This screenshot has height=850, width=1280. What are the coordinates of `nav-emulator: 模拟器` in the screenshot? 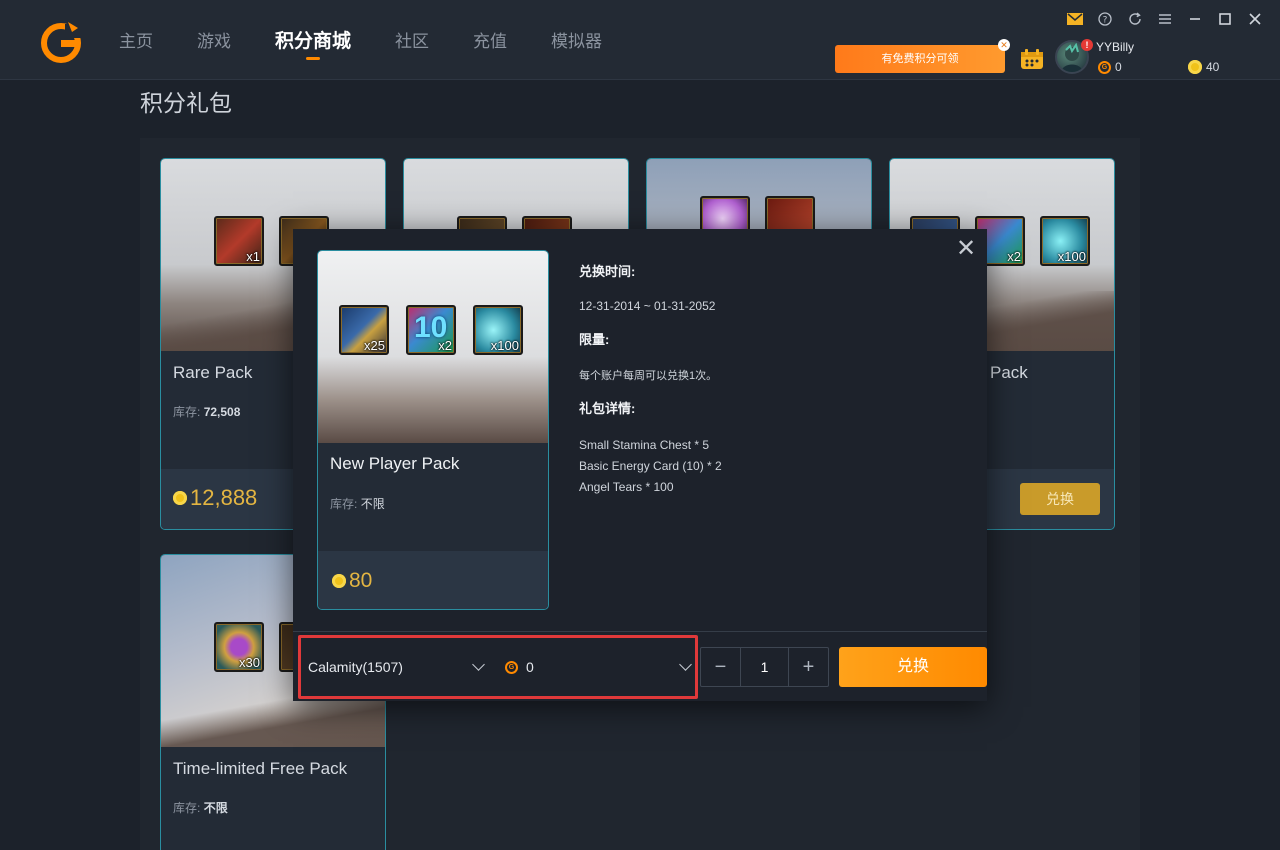 It's located at (576, 40).